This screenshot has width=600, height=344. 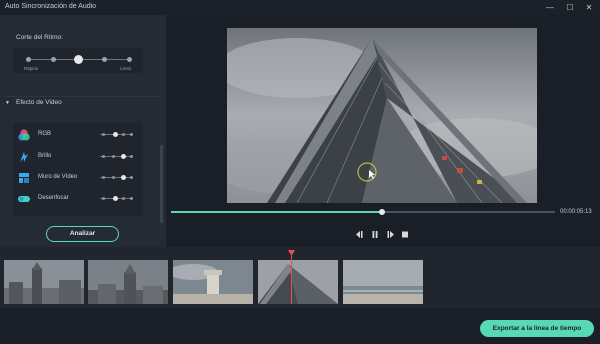 I want to click on beat-cut-slider: Rápido Lento, so click(x=78, y=60).